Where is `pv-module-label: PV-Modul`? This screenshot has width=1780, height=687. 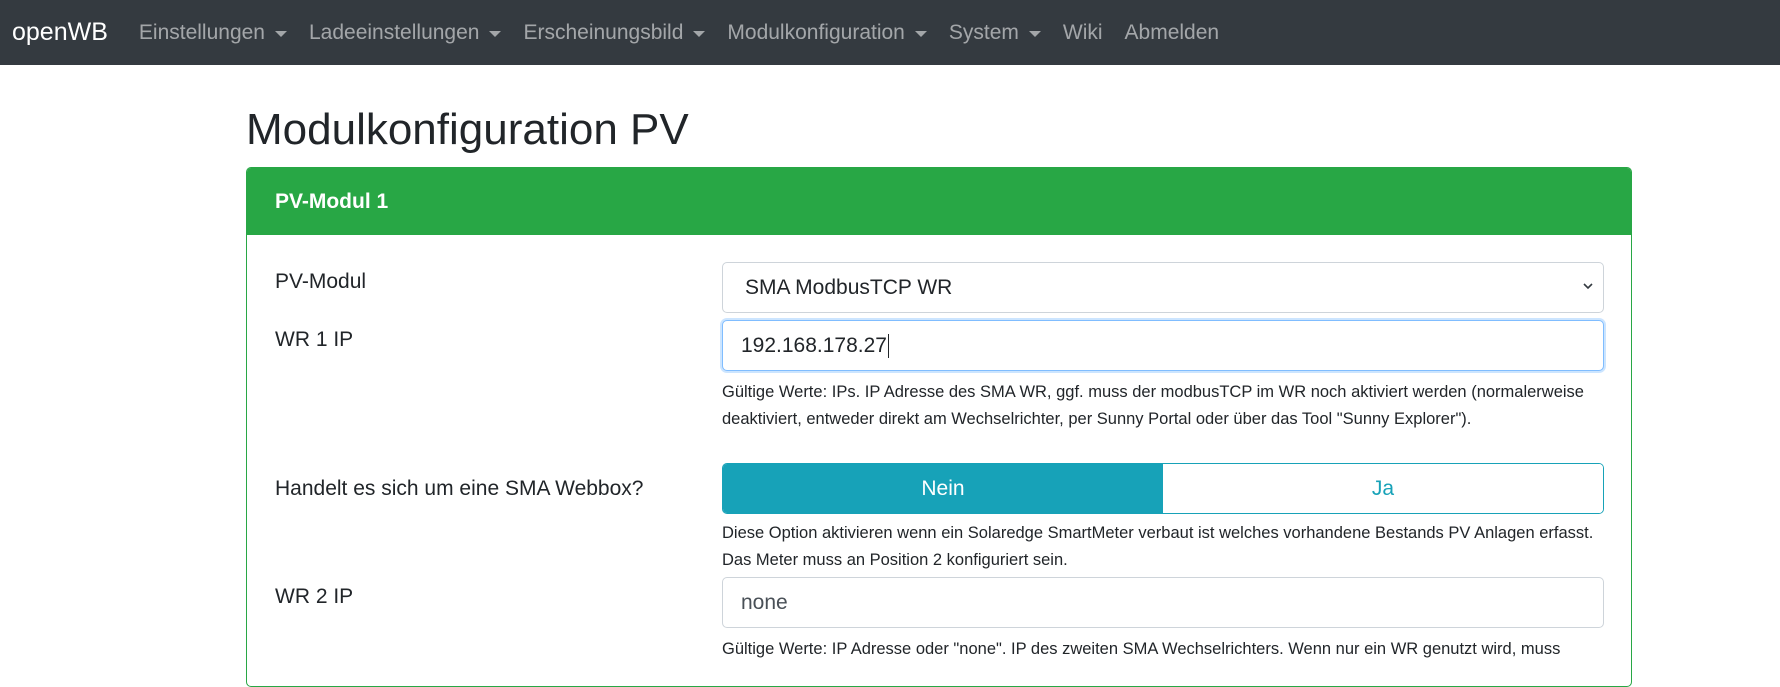 pv-module-label: PV-Modul is located at coordinates (321, 281).